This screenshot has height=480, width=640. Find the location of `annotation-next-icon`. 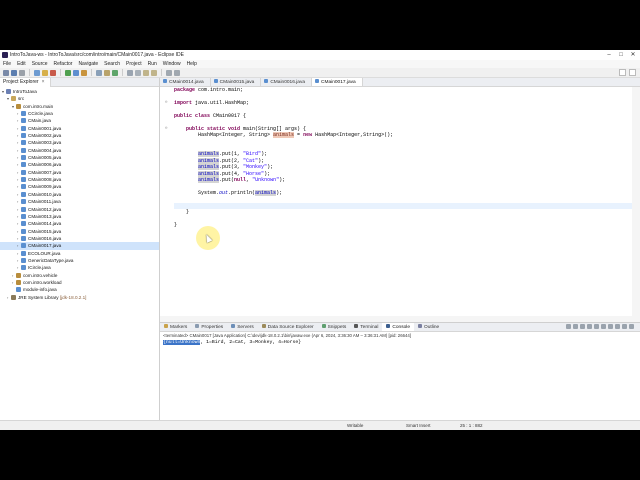

annotation-next-icon is located at coordinates (146, 72).